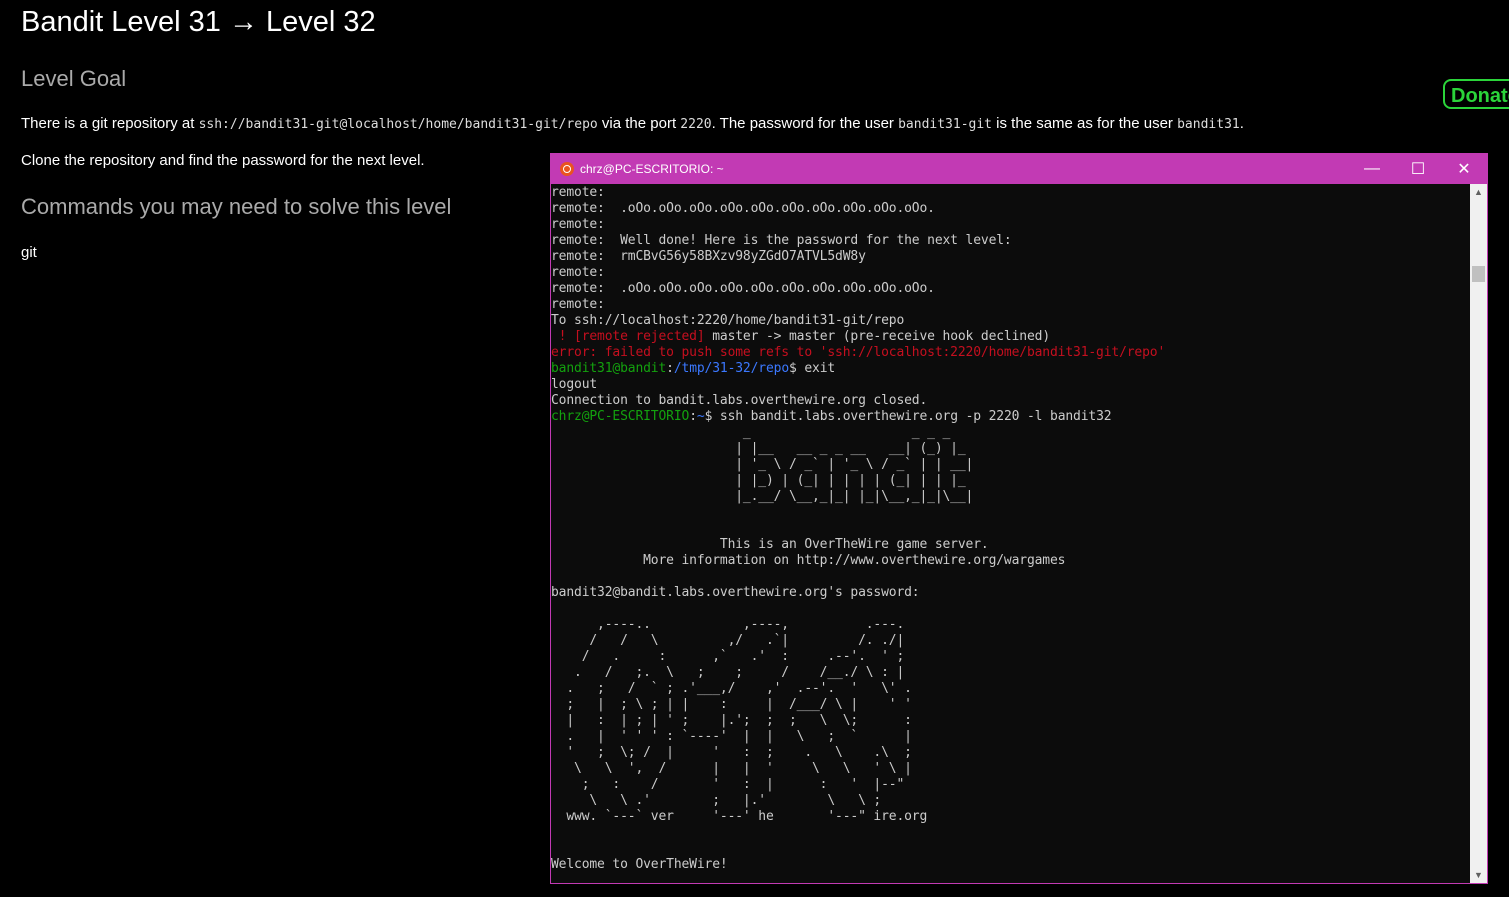  I want to click on terminal-segment: | '_ \ / _` | '_ \ / _` | | __|, so click(762, 464).